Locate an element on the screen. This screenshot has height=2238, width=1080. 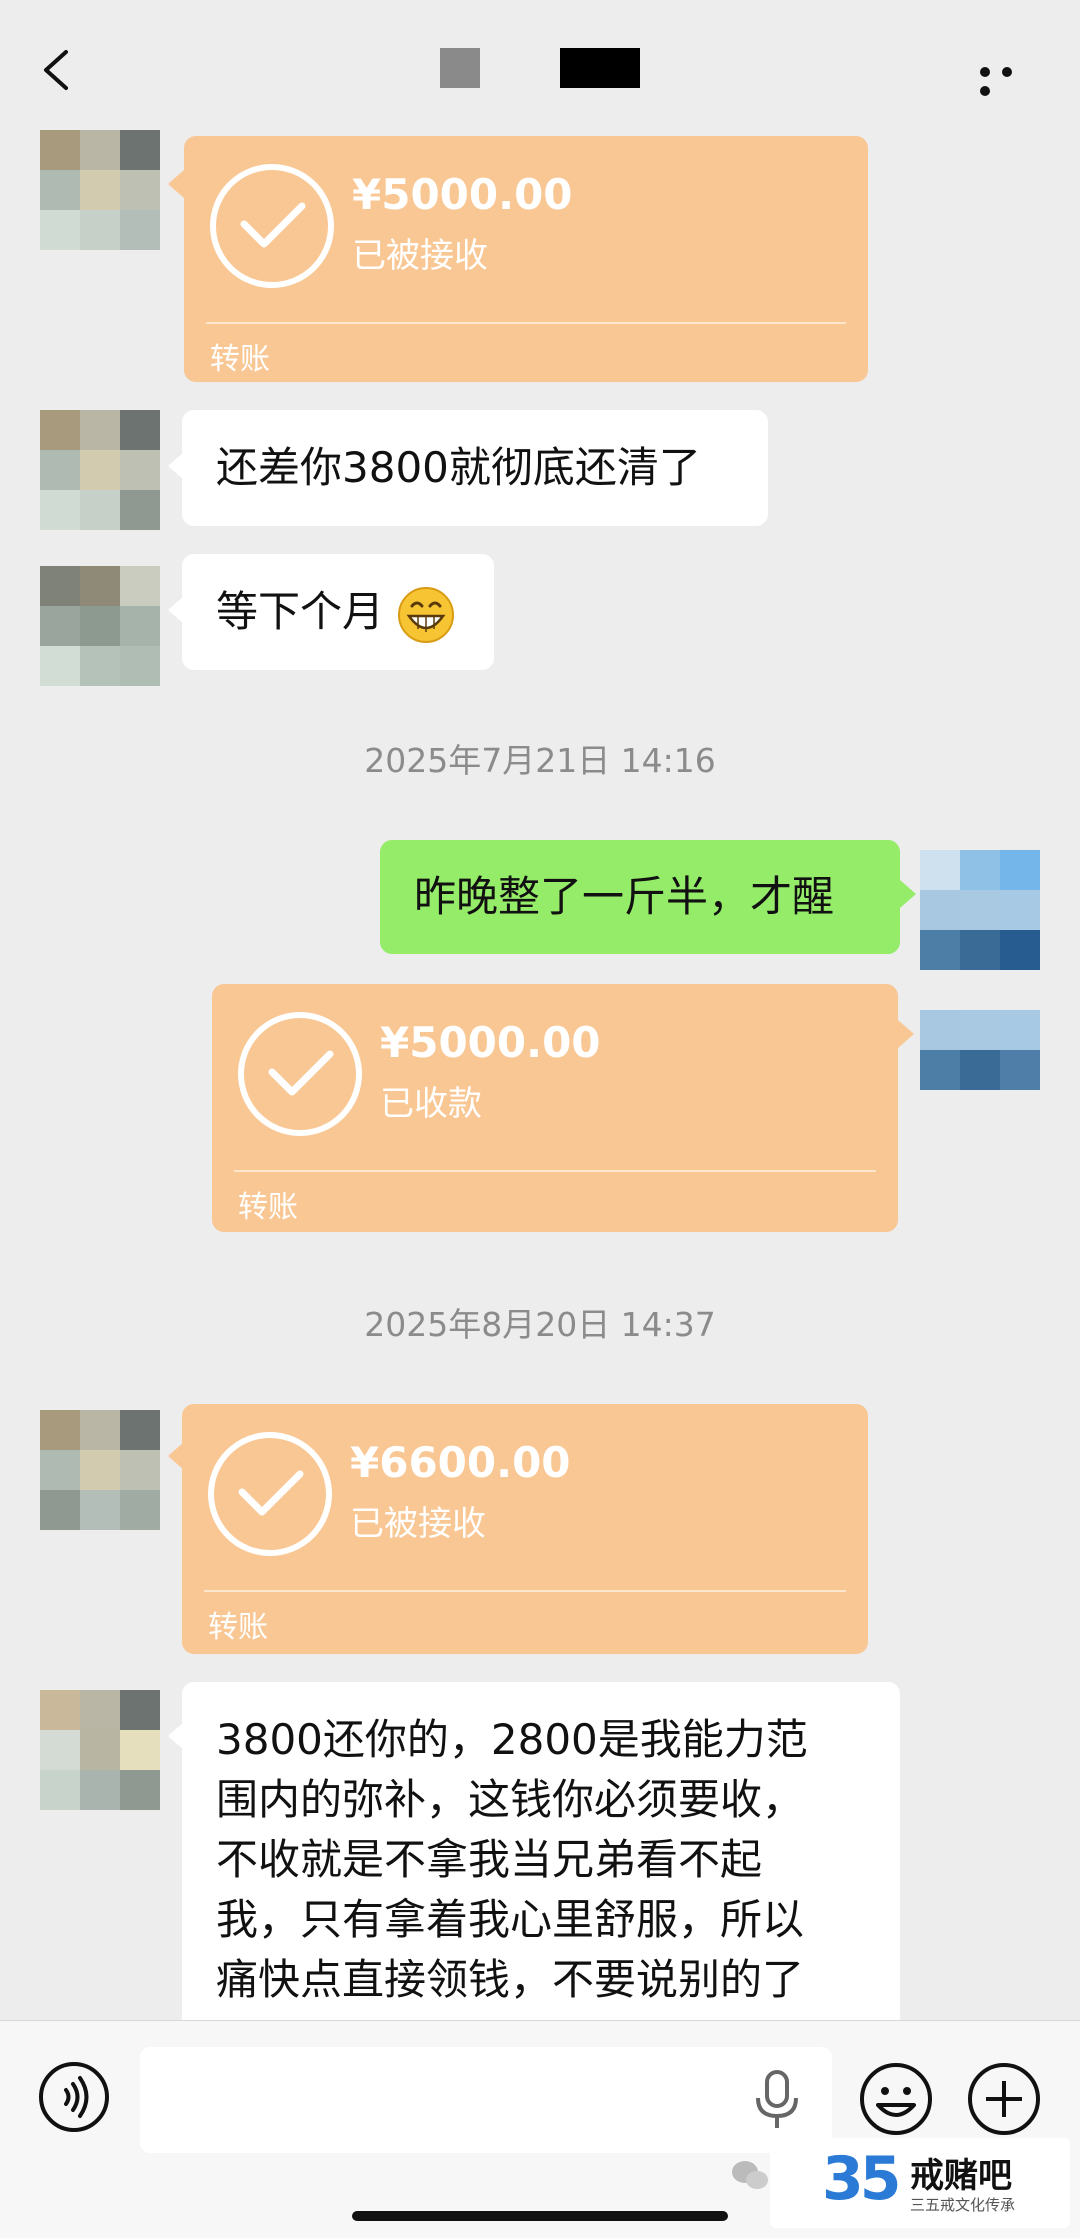
message-text-line: 我，只有拿着我心里舒服，所以 is located at coordinates (510, 1919).